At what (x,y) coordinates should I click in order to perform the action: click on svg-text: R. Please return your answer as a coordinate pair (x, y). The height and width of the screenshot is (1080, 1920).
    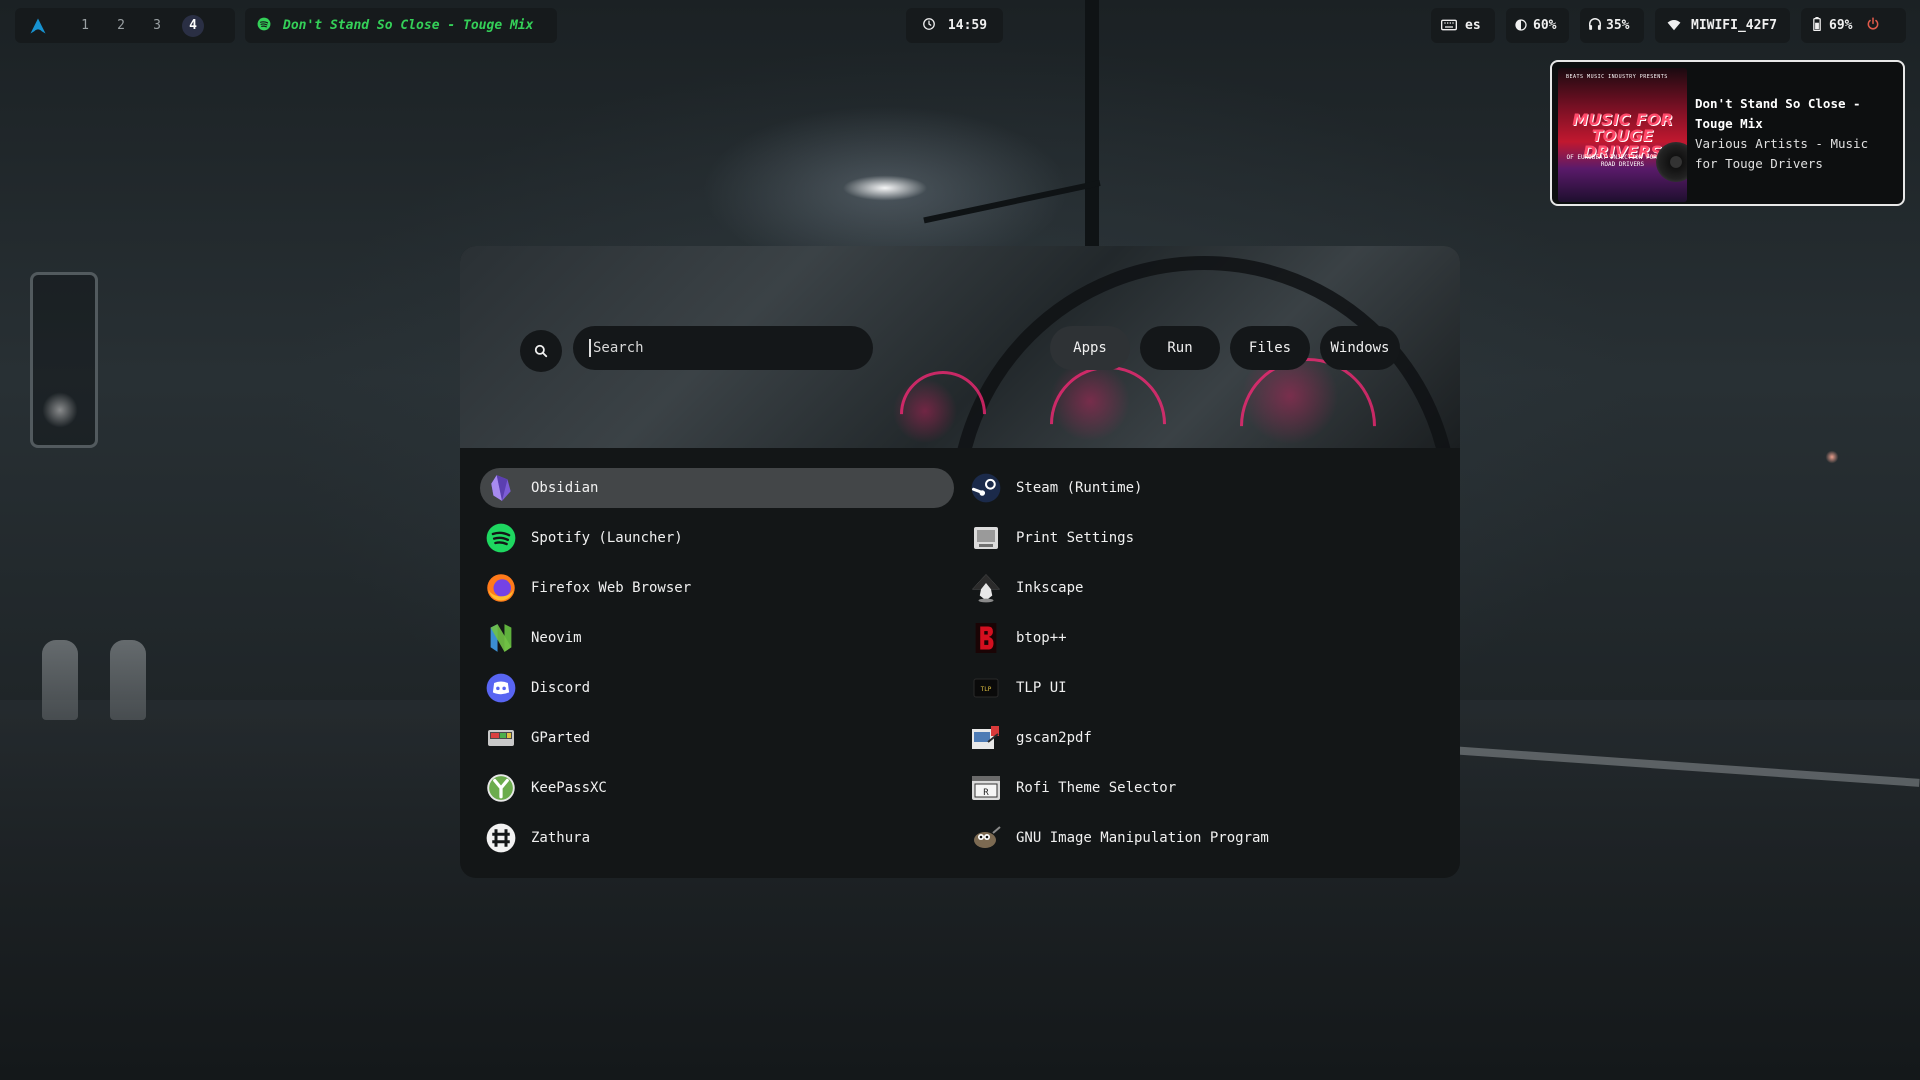
    Looking at the image, I should click on (986, 793).